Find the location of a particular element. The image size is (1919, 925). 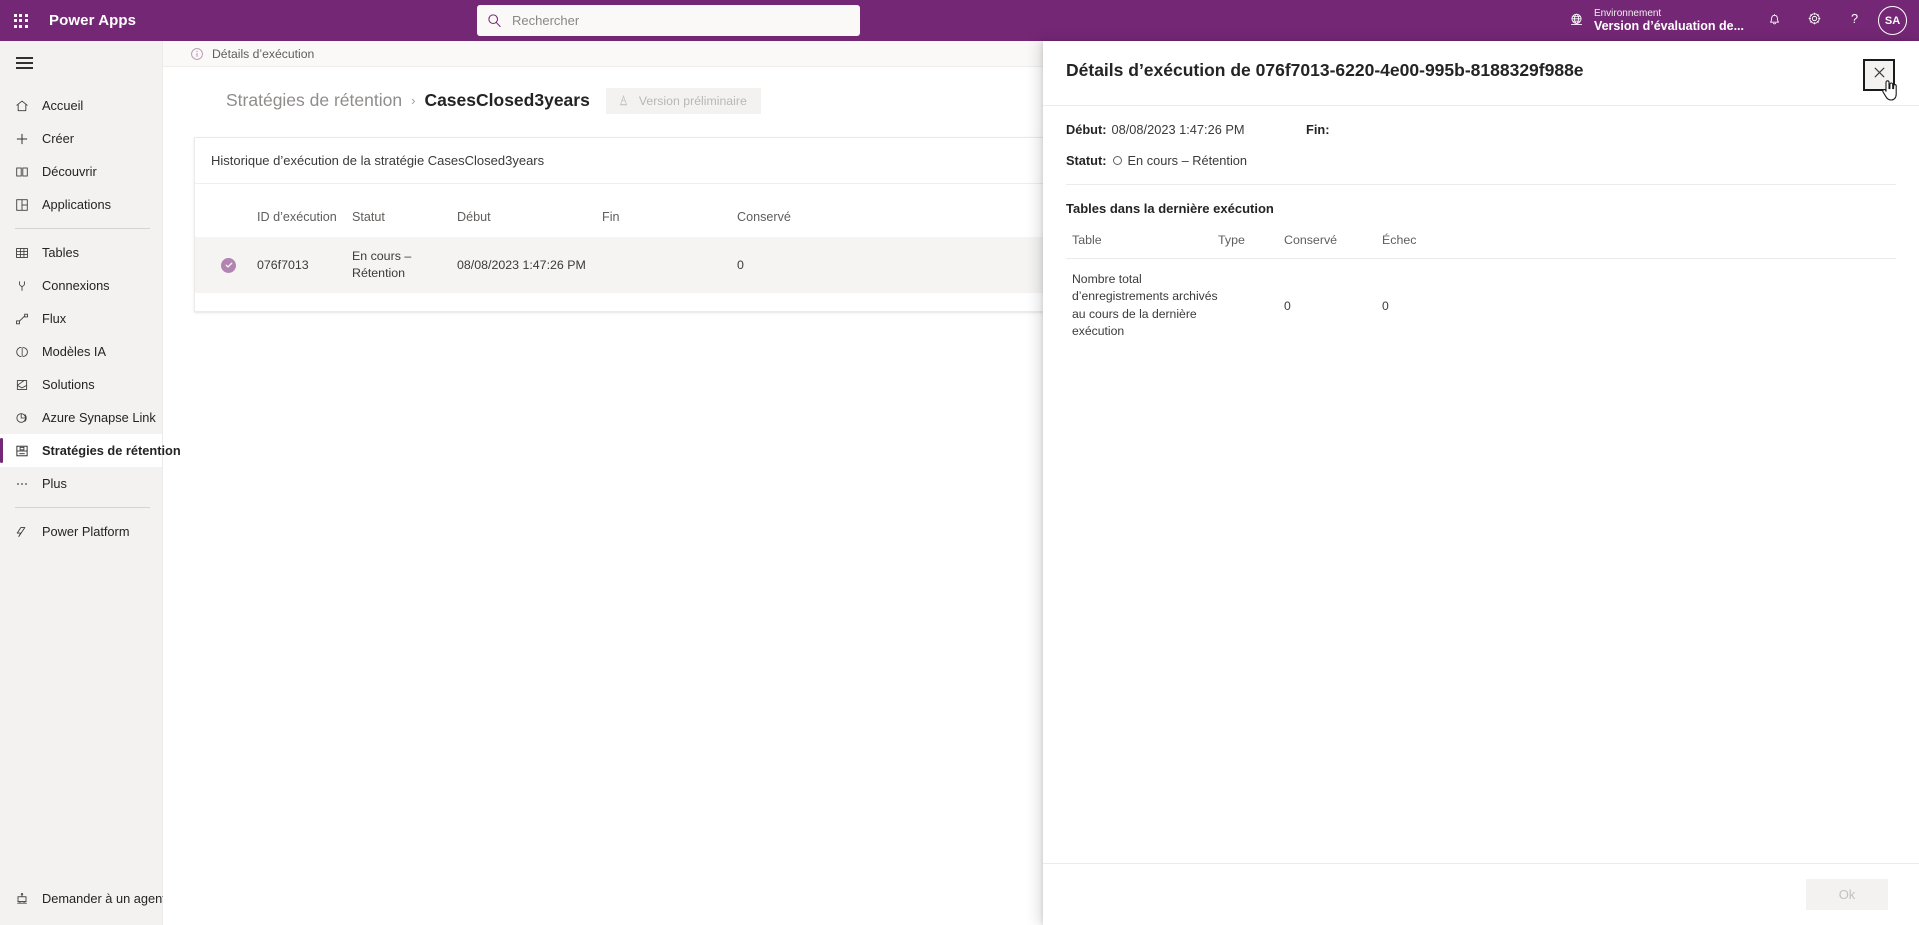

sidebar-item-label: Solutions is located at coordinates (68, 384).